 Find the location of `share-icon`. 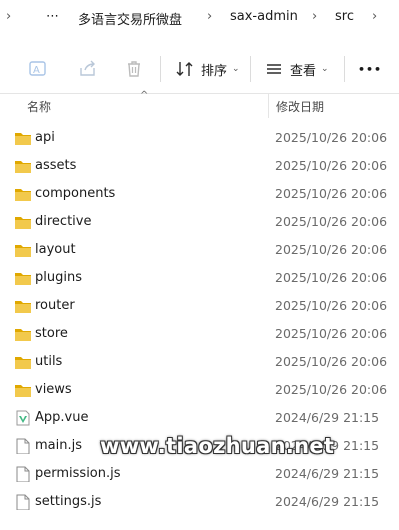

share-icon is located at coordinates (88, 69).